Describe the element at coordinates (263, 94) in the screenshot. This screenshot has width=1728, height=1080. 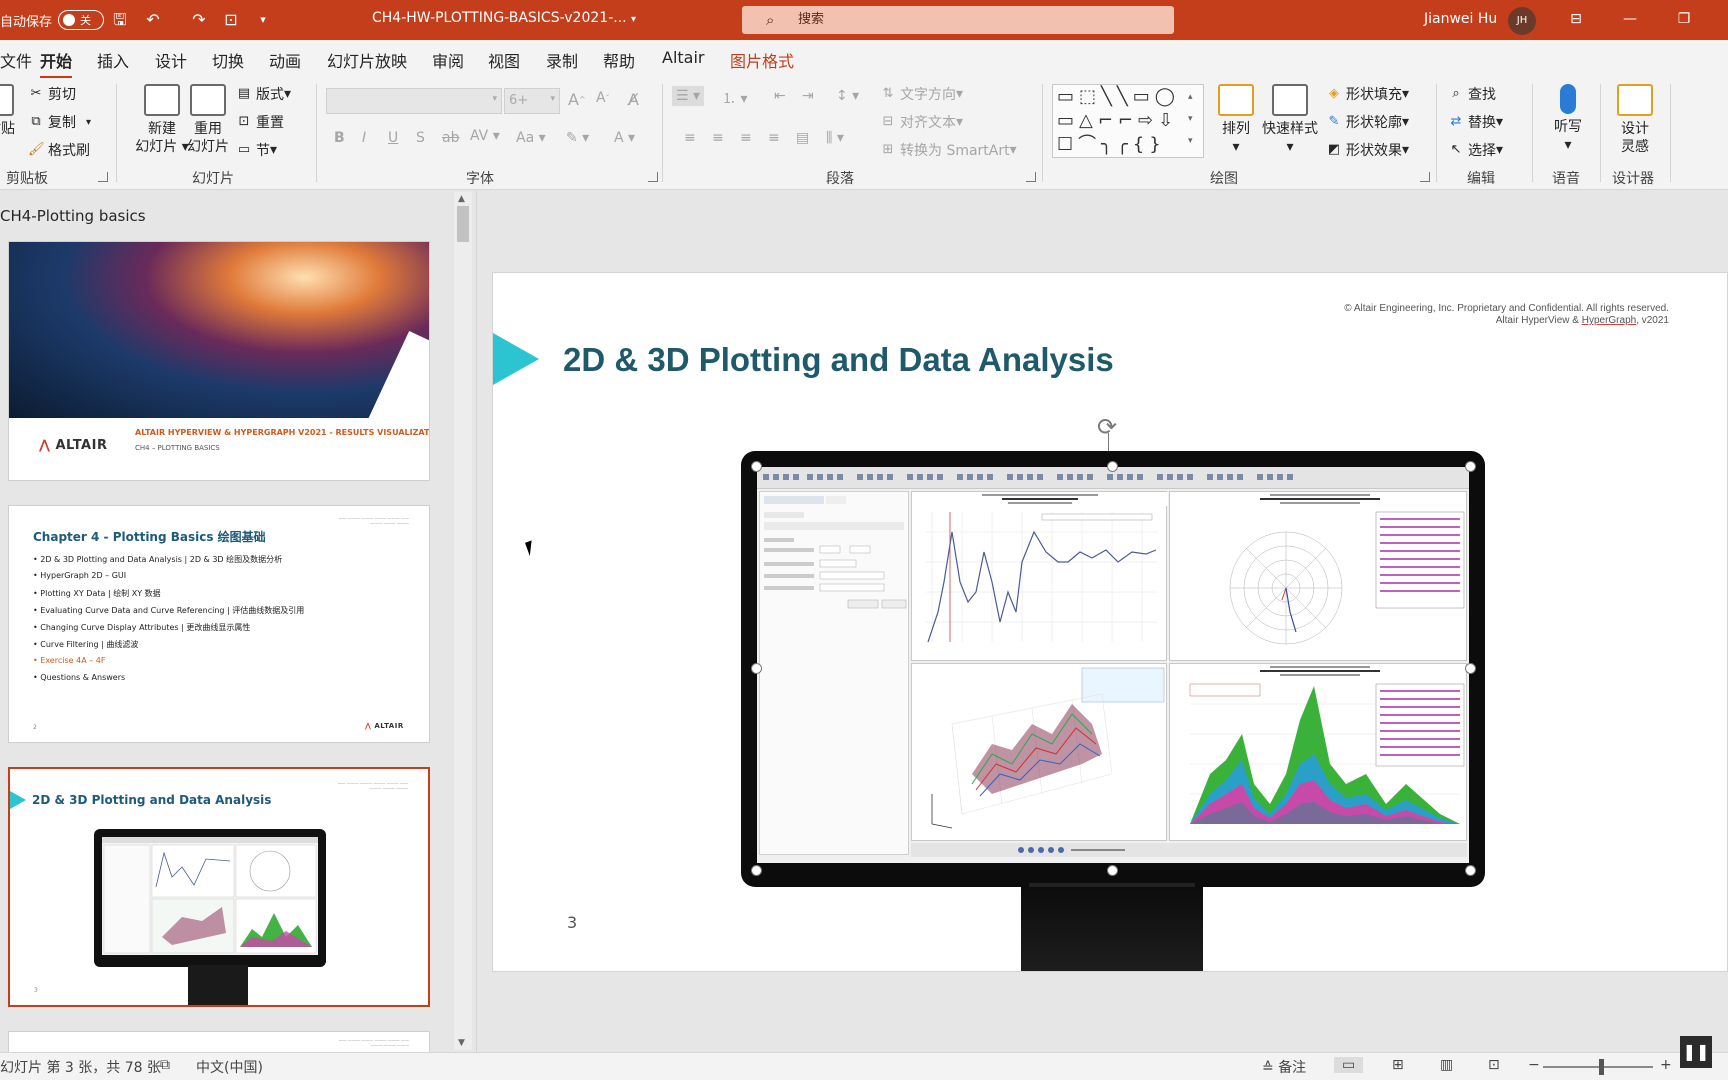
I see `layout-button: ▤ 版式 ▾` at that location.